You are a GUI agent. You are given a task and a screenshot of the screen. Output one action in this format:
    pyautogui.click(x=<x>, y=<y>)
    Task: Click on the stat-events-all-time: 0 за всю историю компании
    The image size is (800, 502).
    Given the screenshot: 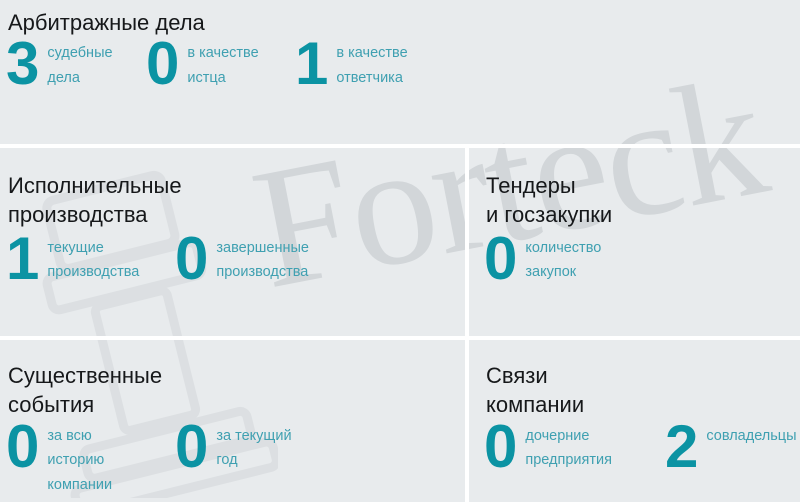 What is the action you would take?
    pyautogui.click(x=90, y=457)
    